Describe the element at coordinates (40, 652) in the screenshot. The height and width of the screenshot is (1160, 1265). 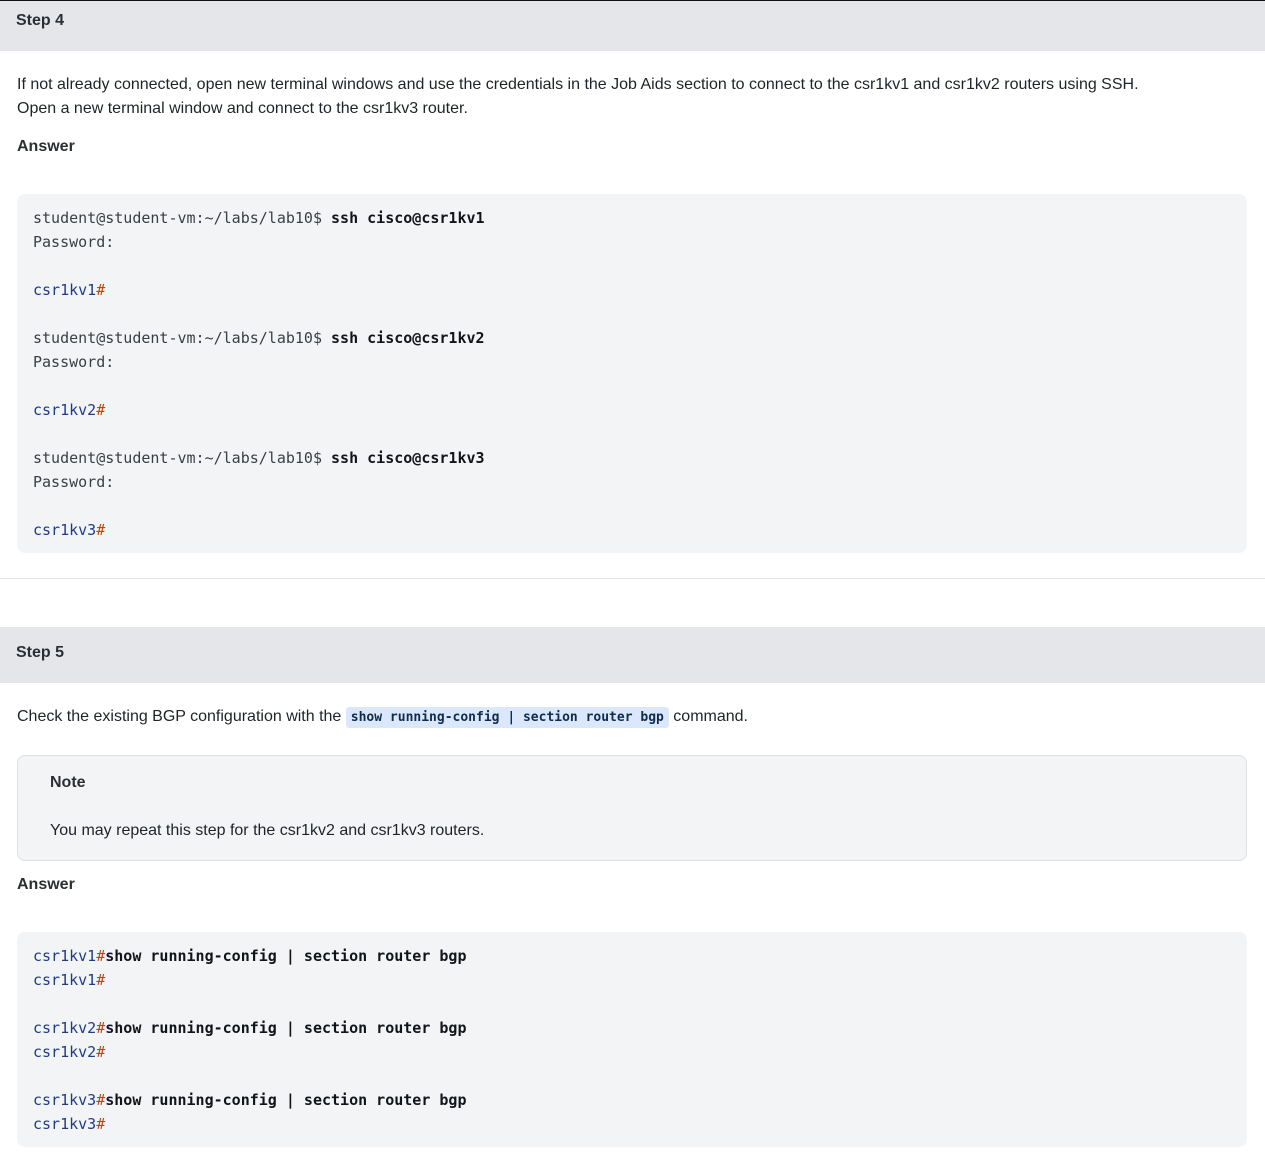
I see `step5-title: Step 5` at that location.